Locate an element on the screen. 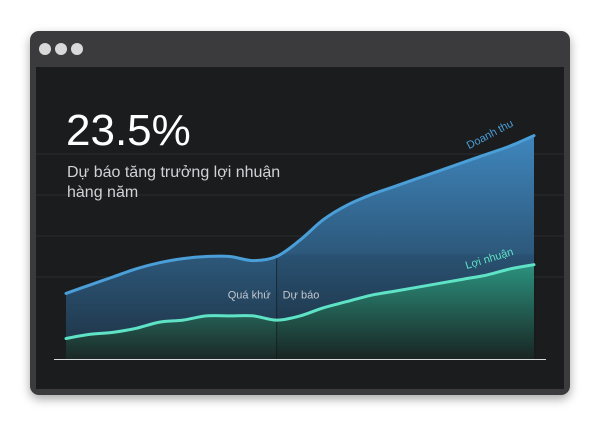 The image size is (600, 425). growth-percentage: 23.5% is located at coordinates (128, 130).